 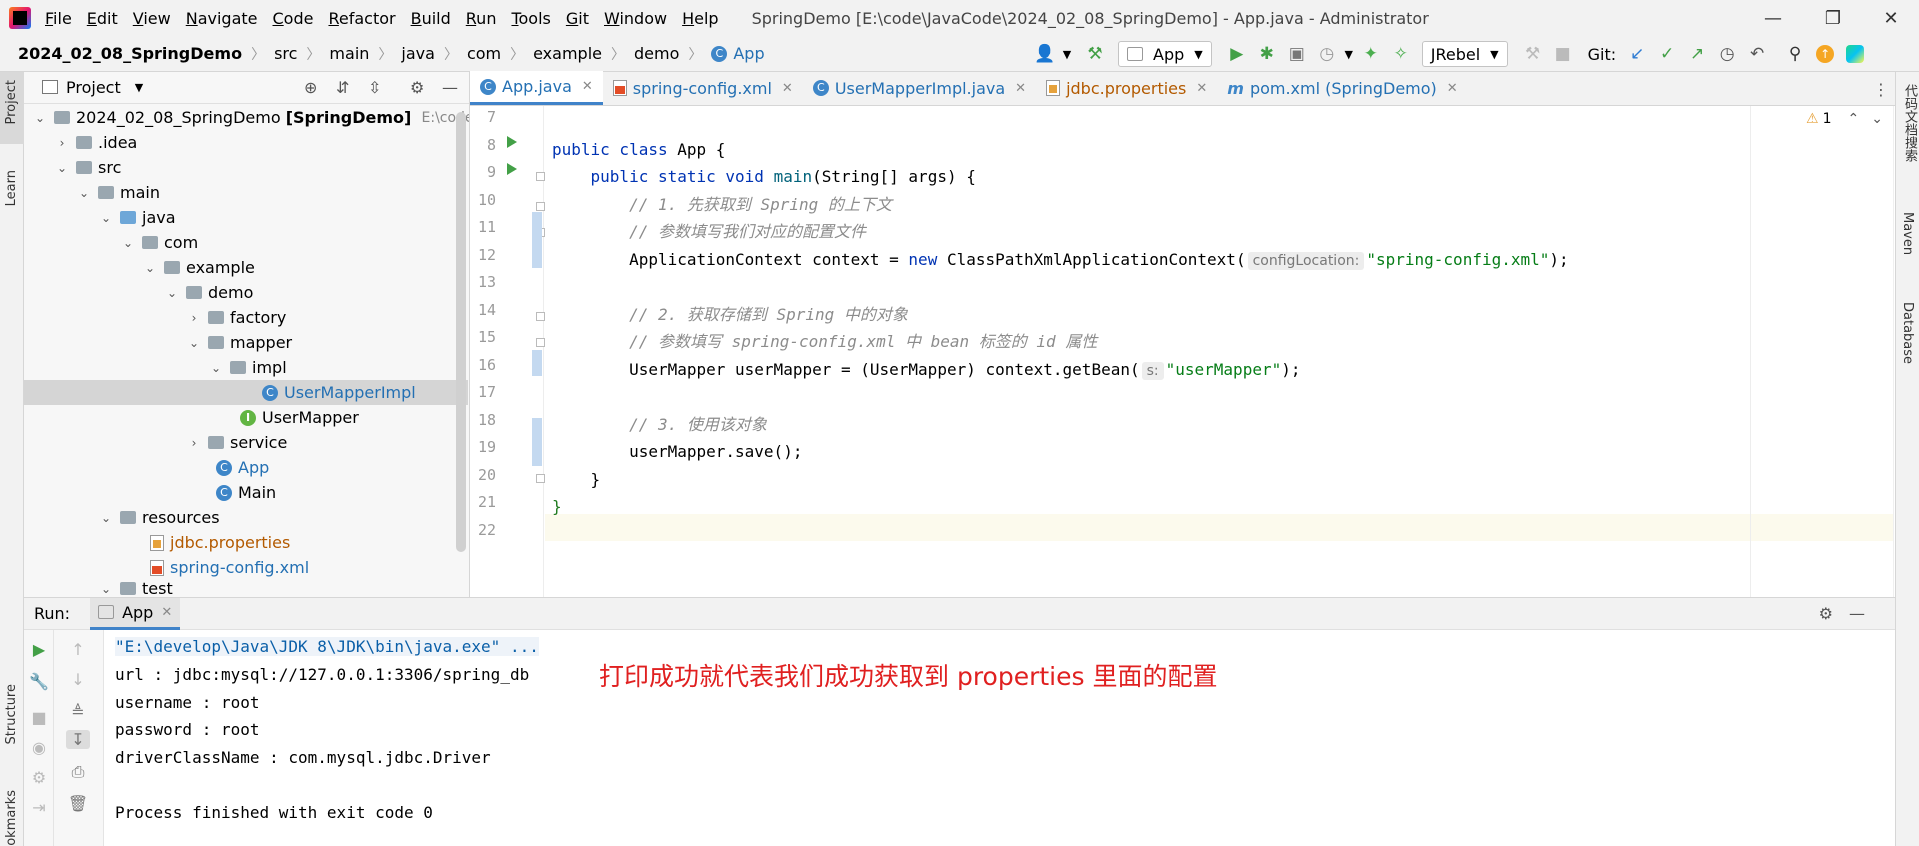 What do you see at coordinates (1401, 54) in the screenshot?
I see `jrebel-debug-icon: ✧` at bounding box center [1401, 54].